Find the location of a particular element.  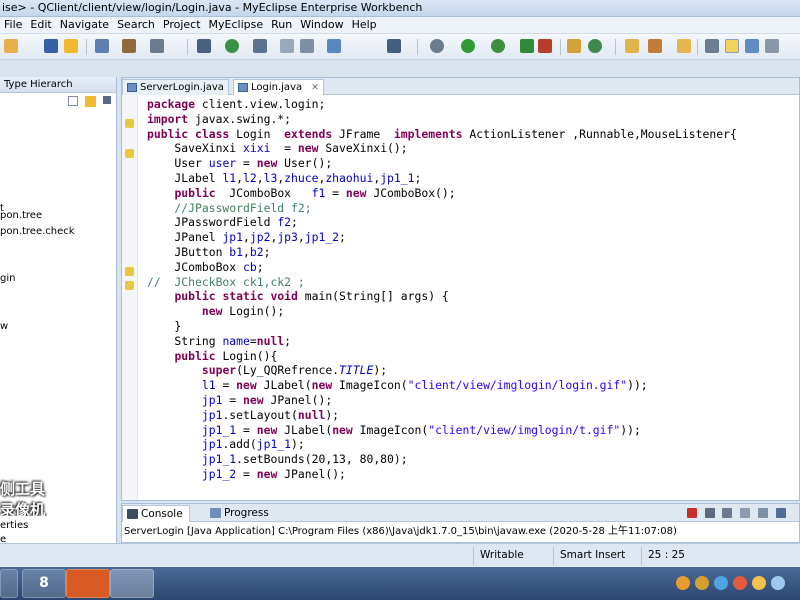

tab-console: Console is located at coordinates (156, 513).